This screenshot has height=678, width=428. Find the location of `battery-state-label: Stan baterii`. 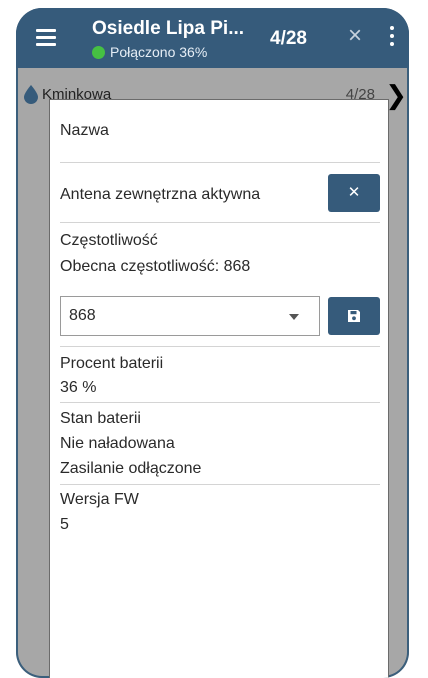

battery-state-label: Stan baterii is located at coordinates (100, 418).